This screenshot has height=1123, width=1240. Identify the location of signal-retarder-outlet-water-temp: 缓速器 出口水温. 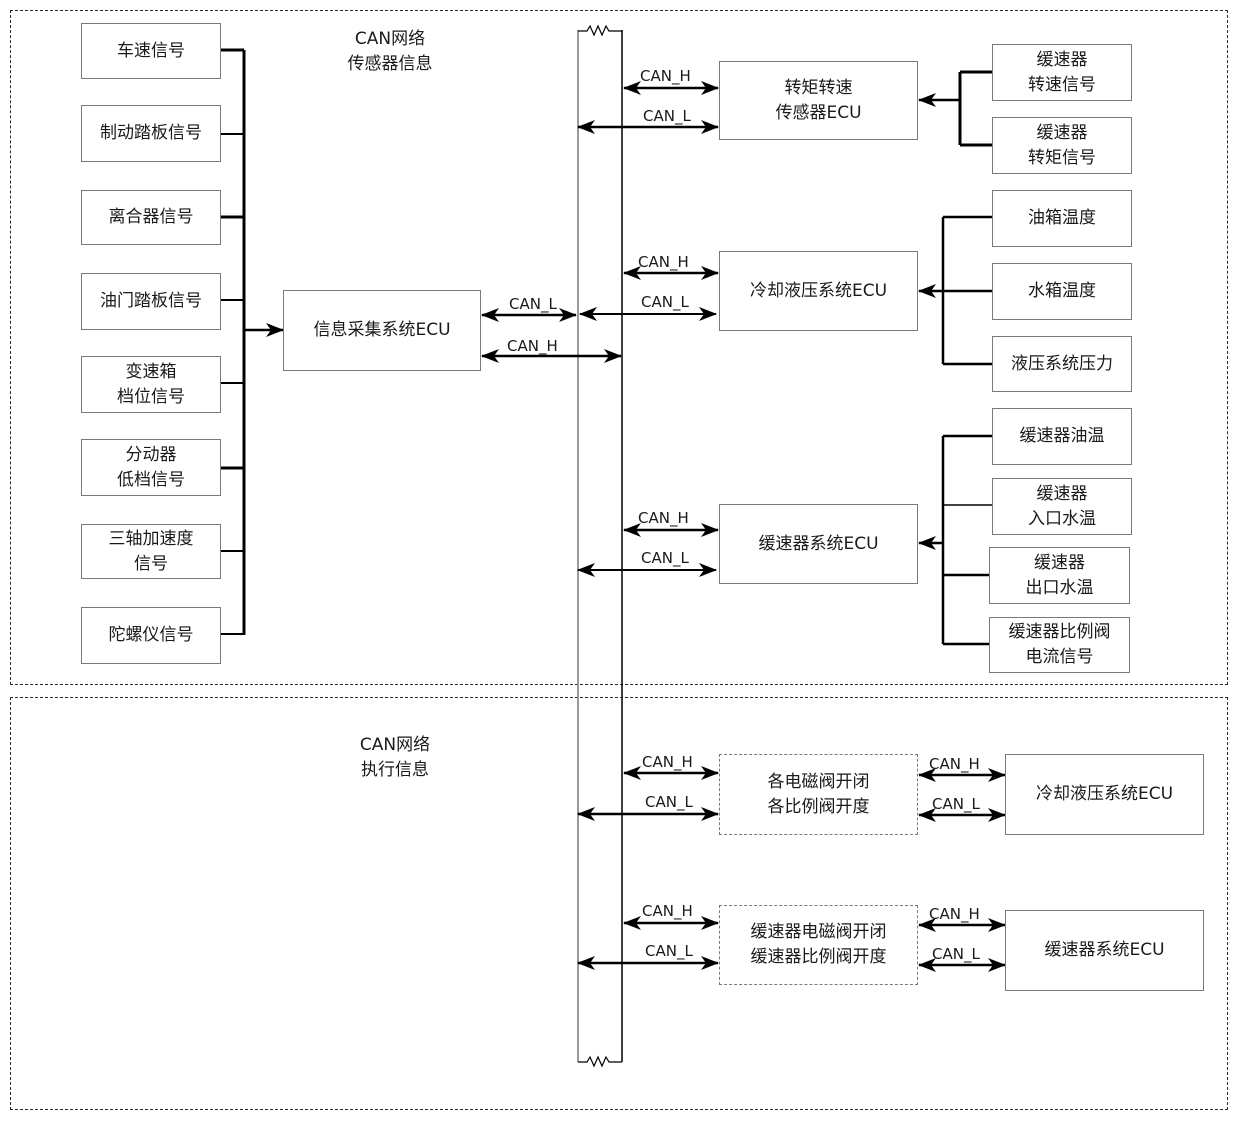
(1059, 575).